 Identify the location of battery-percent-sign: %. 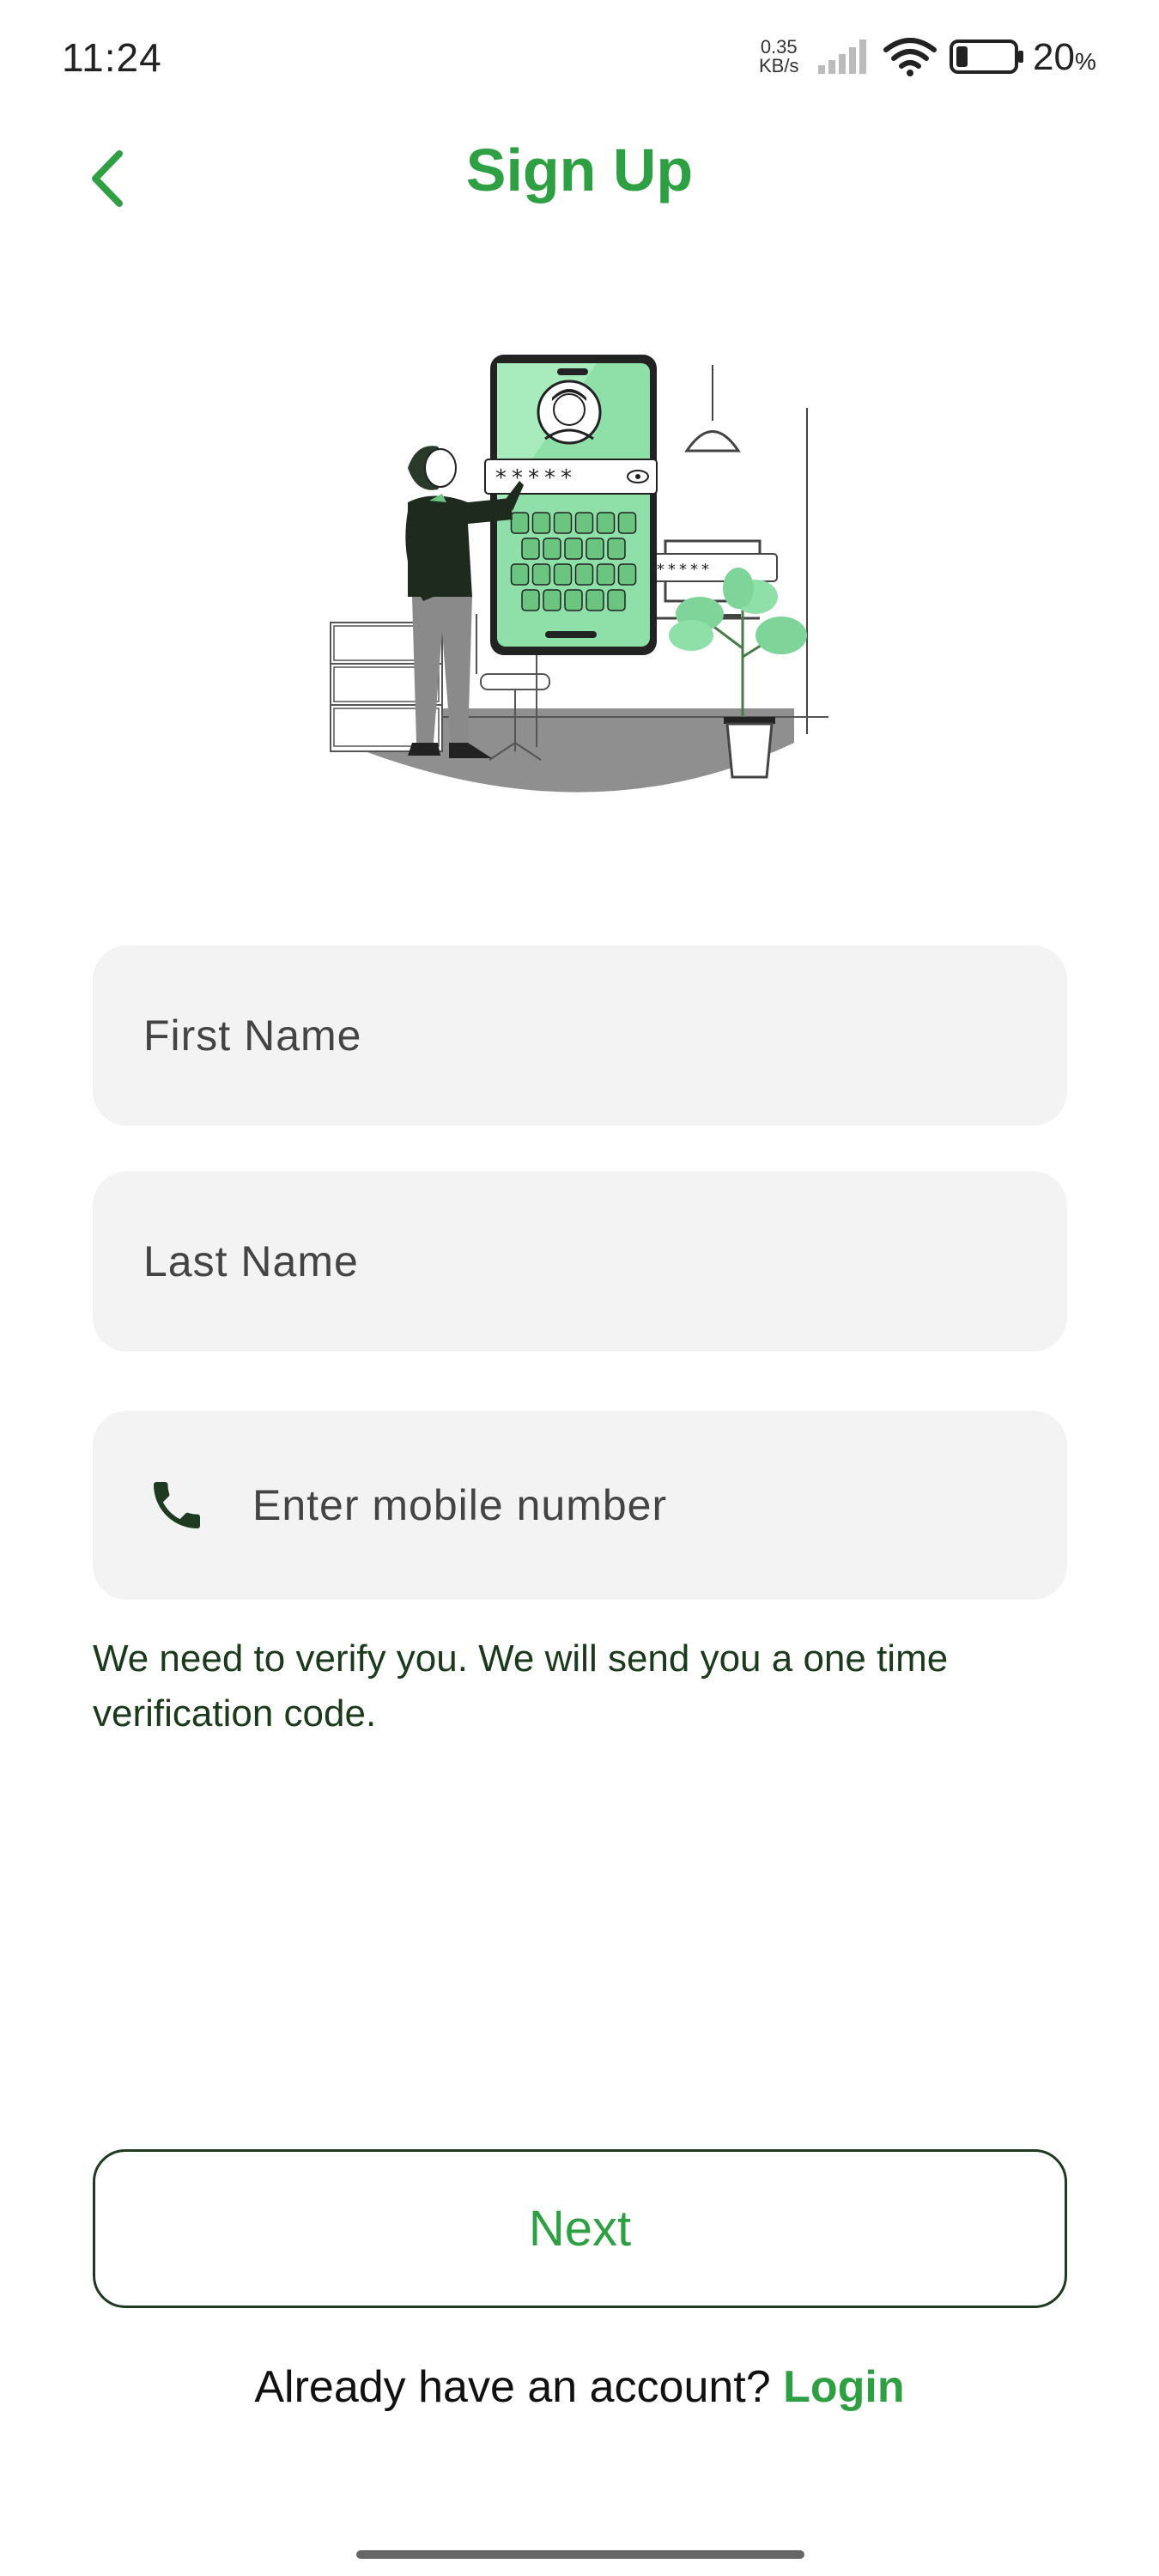
(1085, 61).